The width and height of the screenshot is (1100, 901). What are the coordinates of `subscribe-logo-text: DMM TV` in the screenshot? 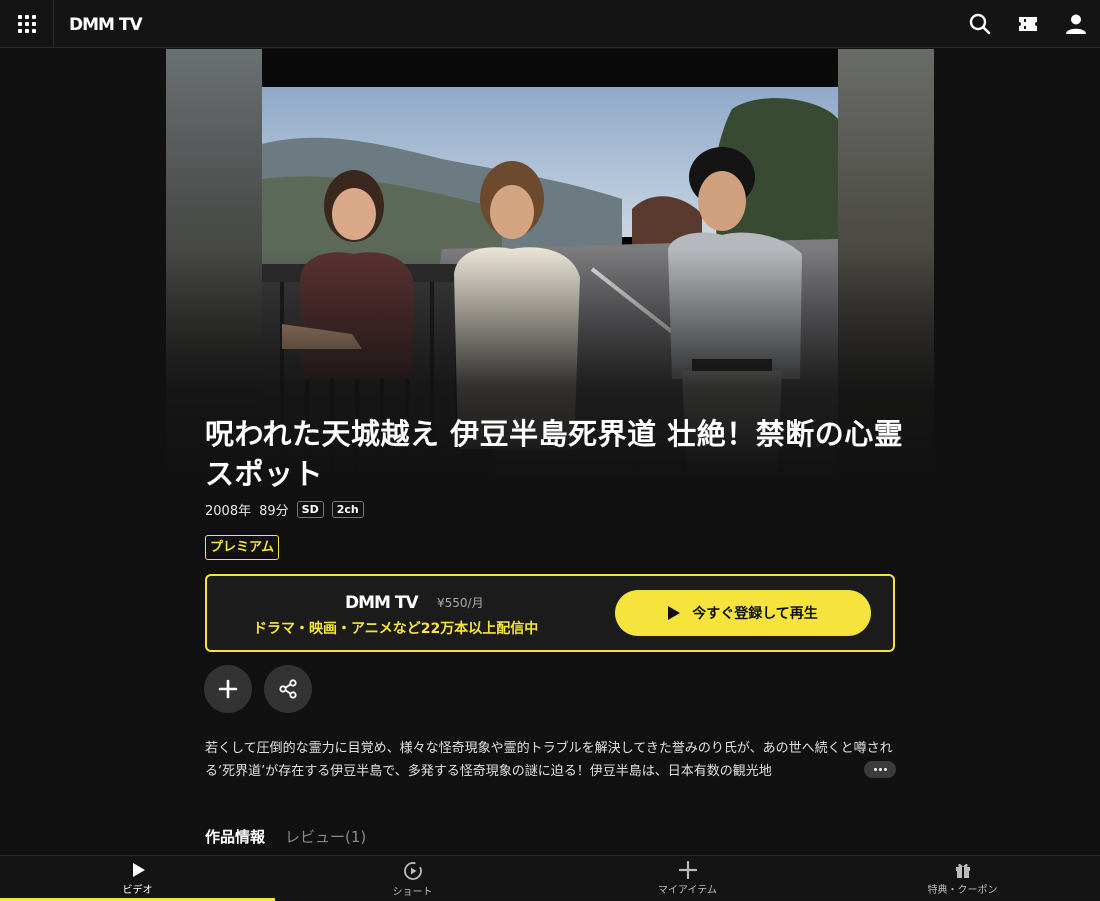 It's located at (382, 602).